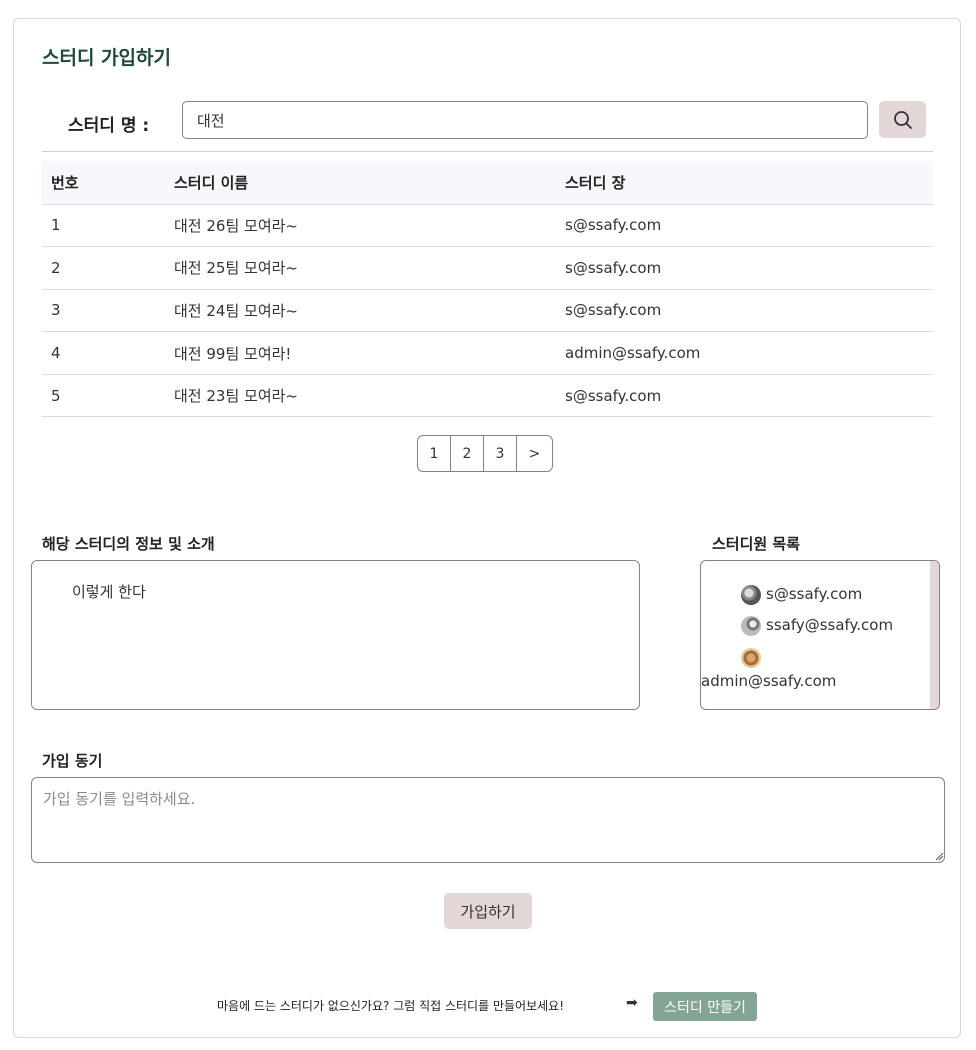  Describe the element at coordinates (391, 1006) in the screenshot. I see `footer-prompt-text: 마음에 드는 스터디가 없으신가요? 그럼 직접 스터디를 만들어보세요!` at that location.